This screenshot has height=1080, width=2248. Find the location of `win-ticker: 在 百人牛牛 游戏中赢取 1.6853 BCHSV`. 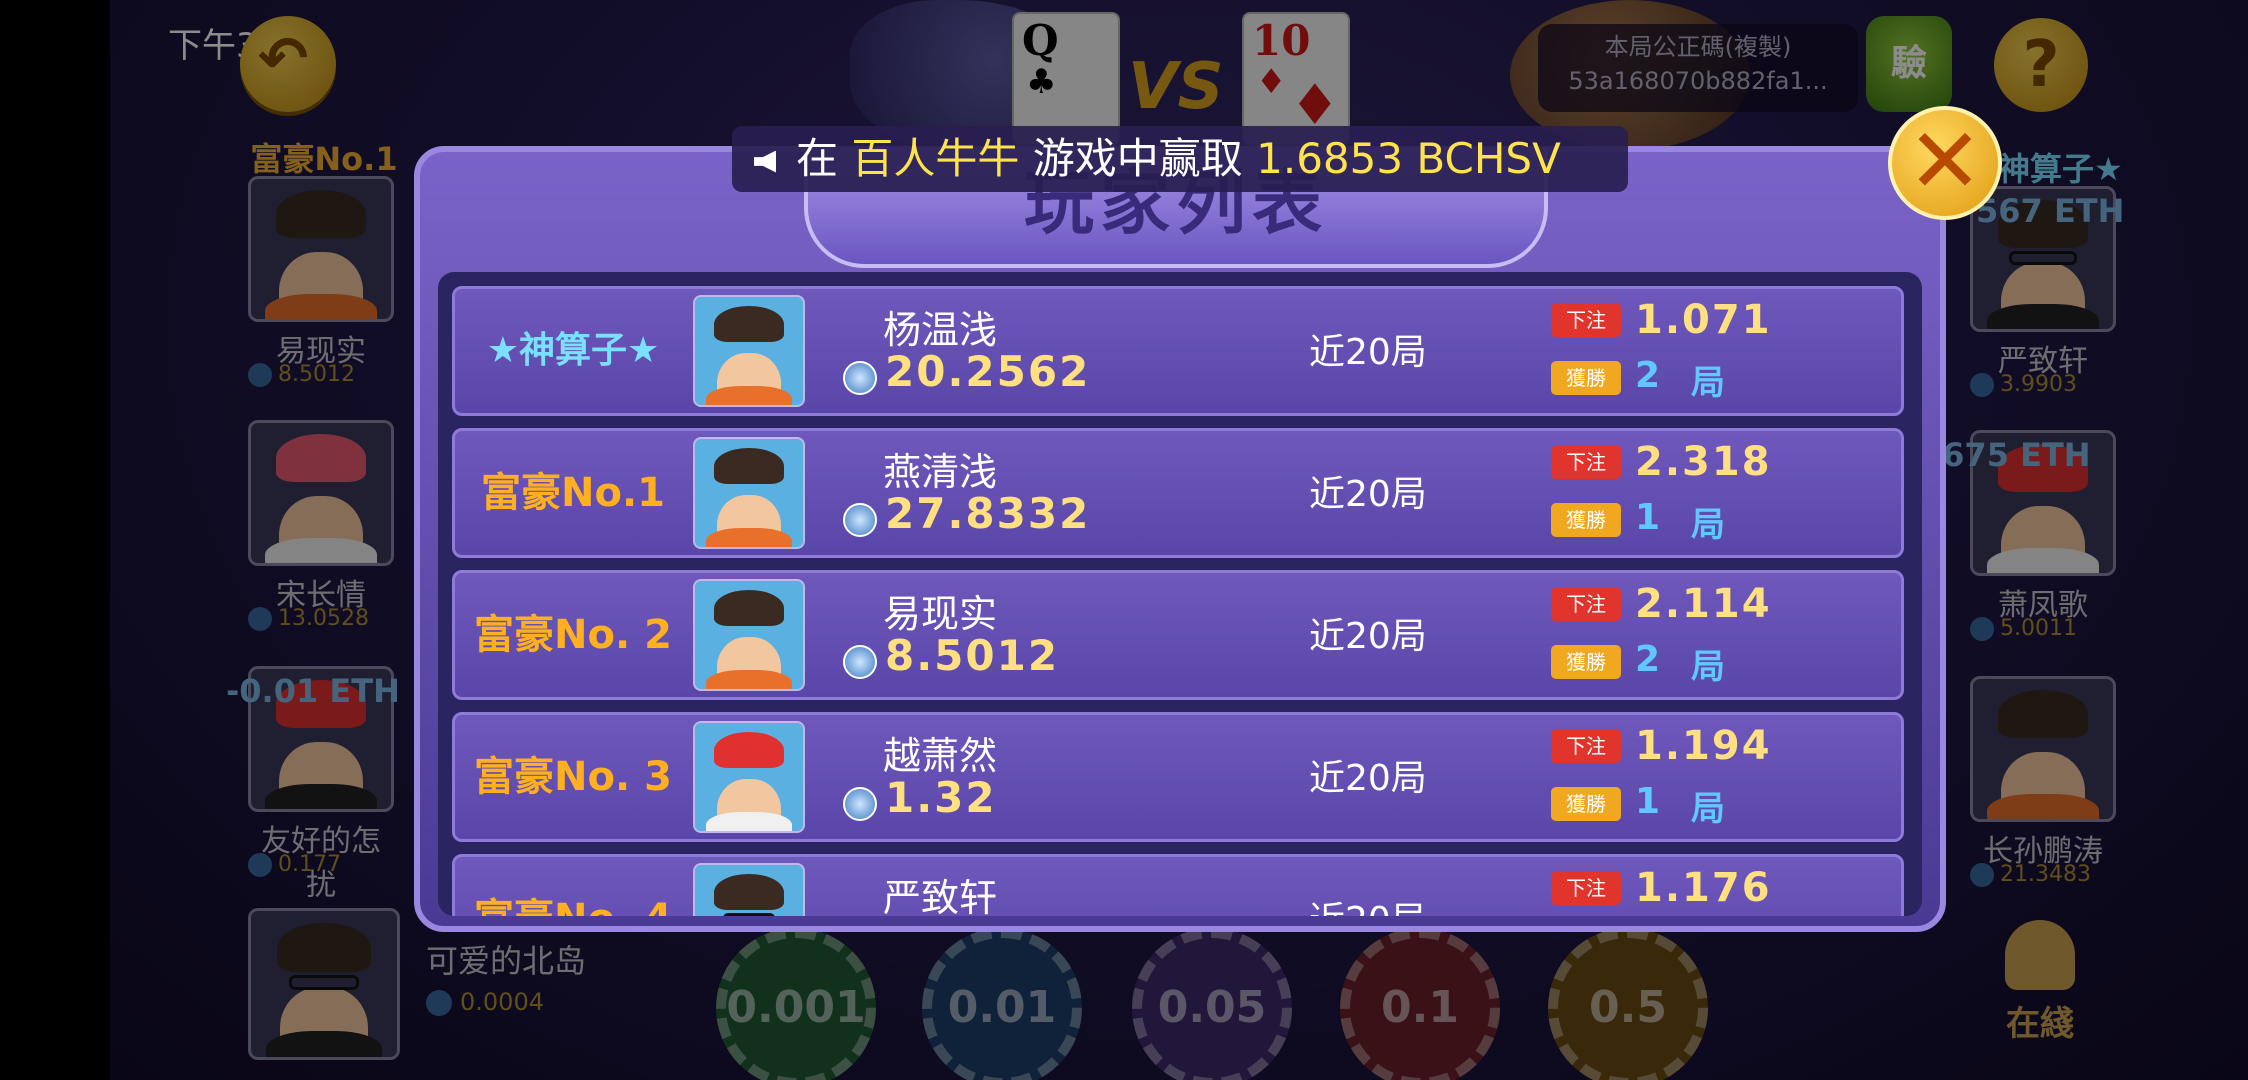

win-ticker: 在 百人牛牛 游戏中赢取 1.6853 BCHSV is located at coordinates (1180, 159).